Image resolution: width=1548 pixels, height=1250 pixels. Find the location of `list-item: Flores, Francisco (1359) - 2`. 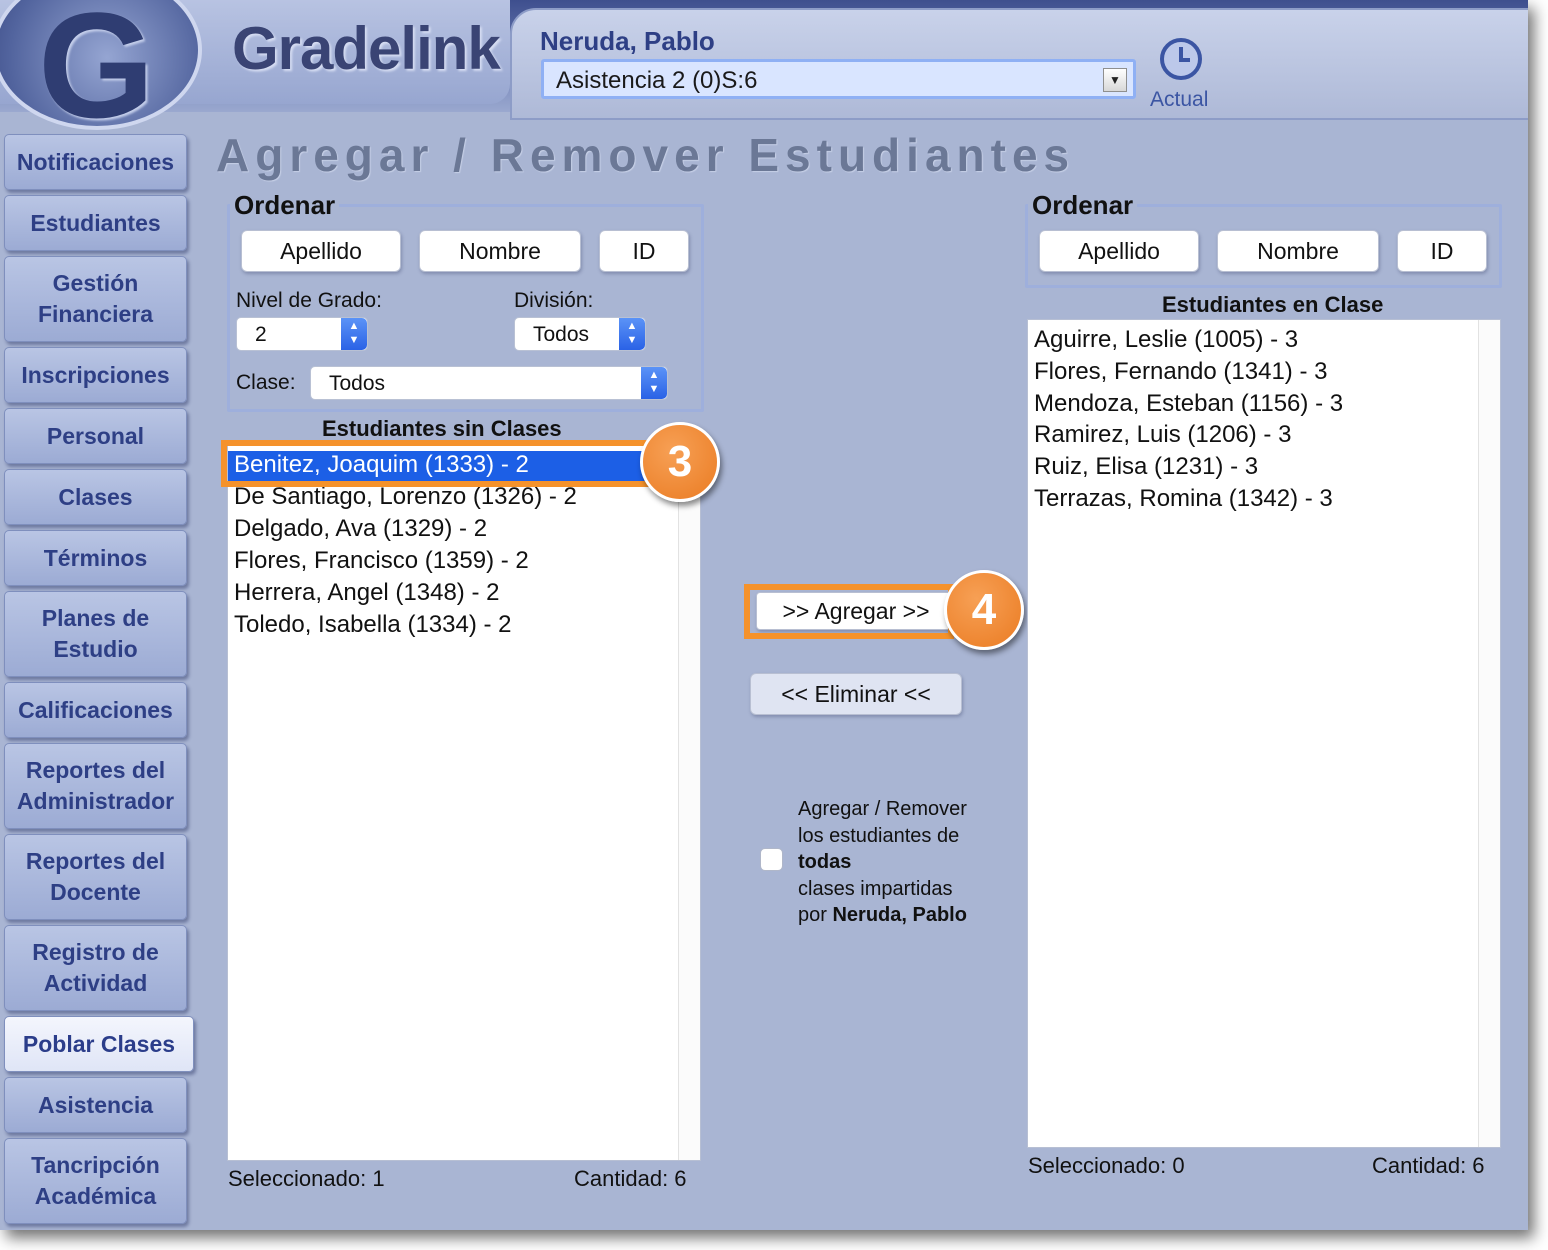

list-item: Flores, Francisco (1359) - 2 is located at coordinates (381, 561).